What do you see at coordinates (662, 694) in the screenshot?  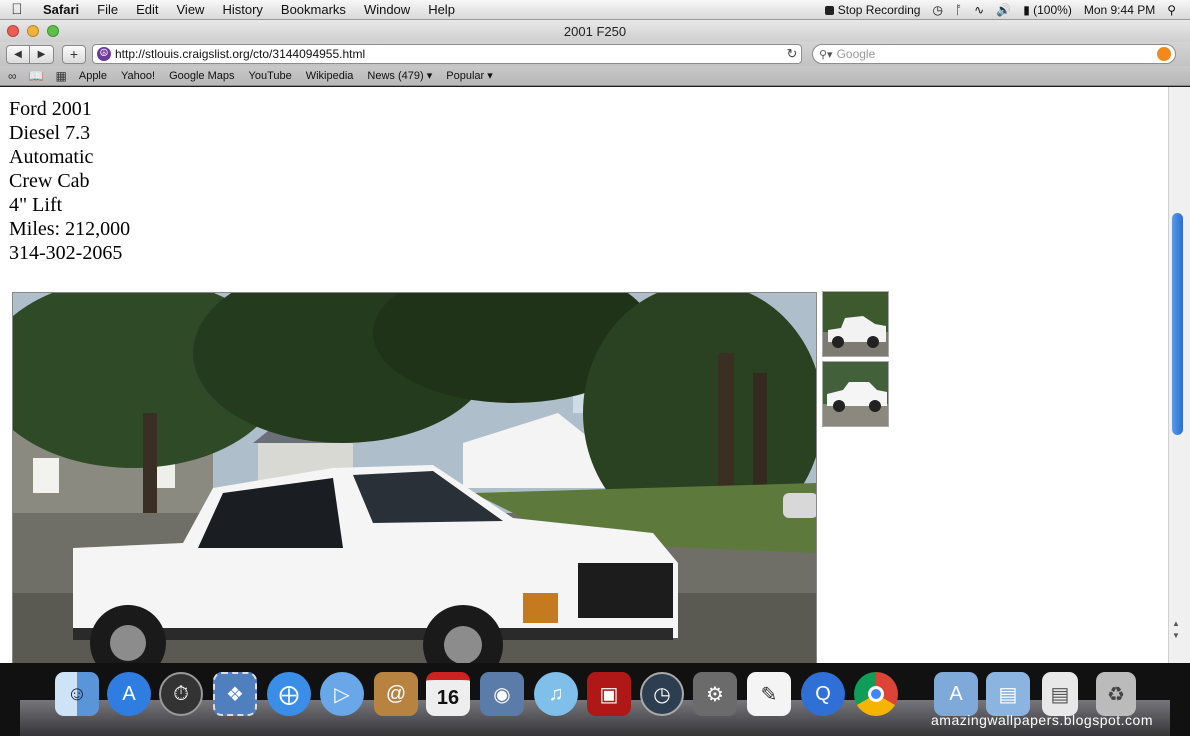 I see `time-machine-icon: ◷` at bounding box center [662, 694].